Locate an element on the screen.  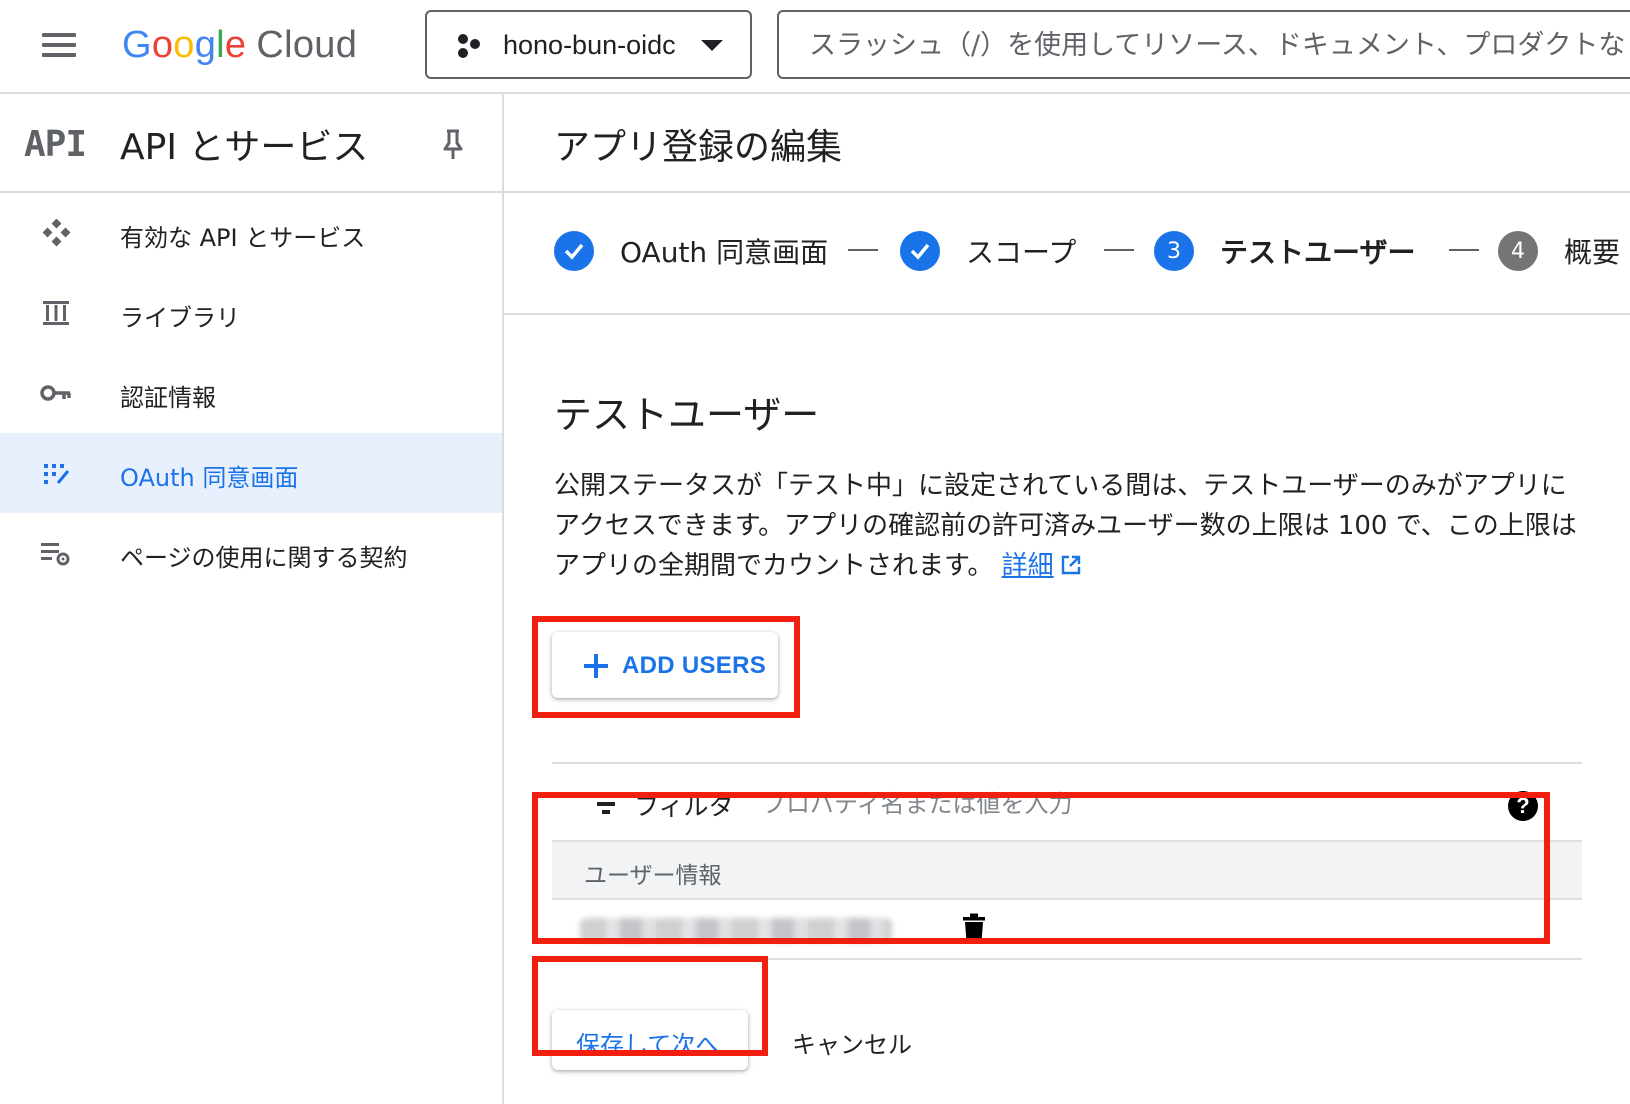
api-logo-icon: API is located at coordinates (55, 144).